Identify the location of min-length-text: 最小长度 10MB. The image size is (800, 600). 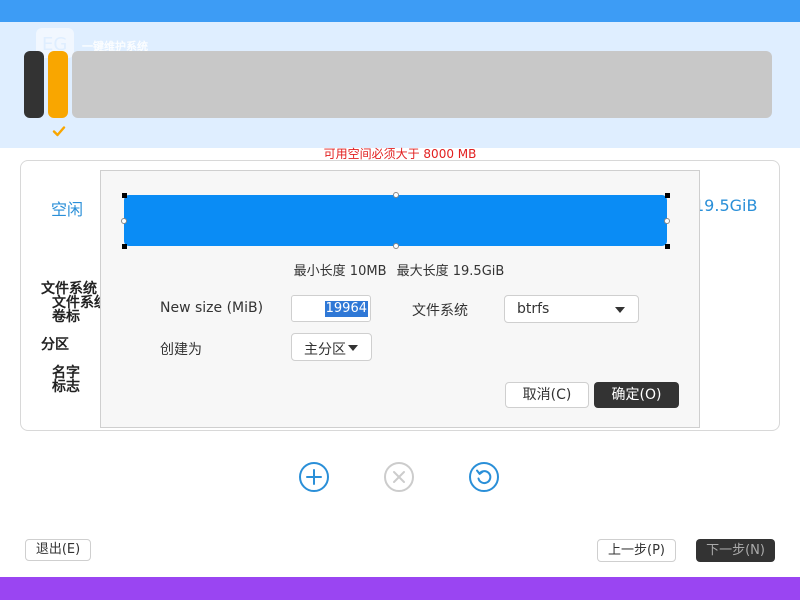
(340, 271).